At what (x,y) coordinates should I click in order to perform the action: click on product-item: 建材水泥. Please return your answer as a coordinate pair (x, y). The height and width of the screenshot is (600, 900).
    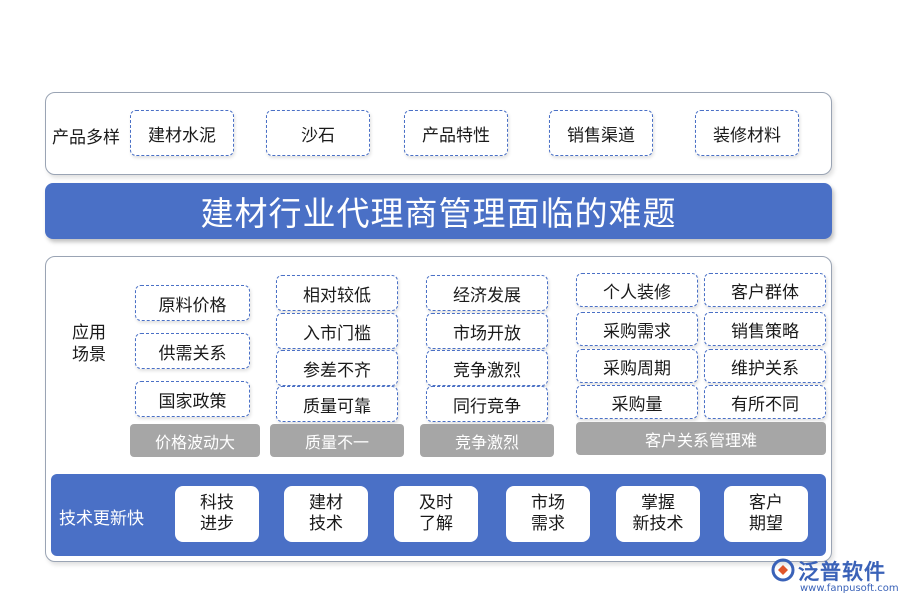
    Looking at the image, I should click on (182, 133).